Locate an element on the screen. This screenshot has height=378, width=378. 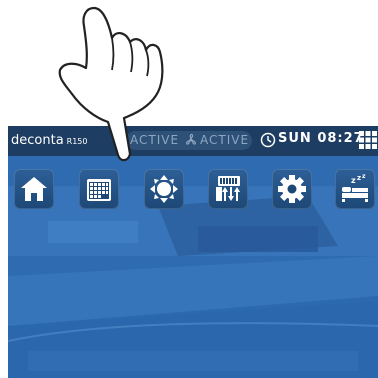
sleep-mode-button: z z z is located at coordinates (355, 189).